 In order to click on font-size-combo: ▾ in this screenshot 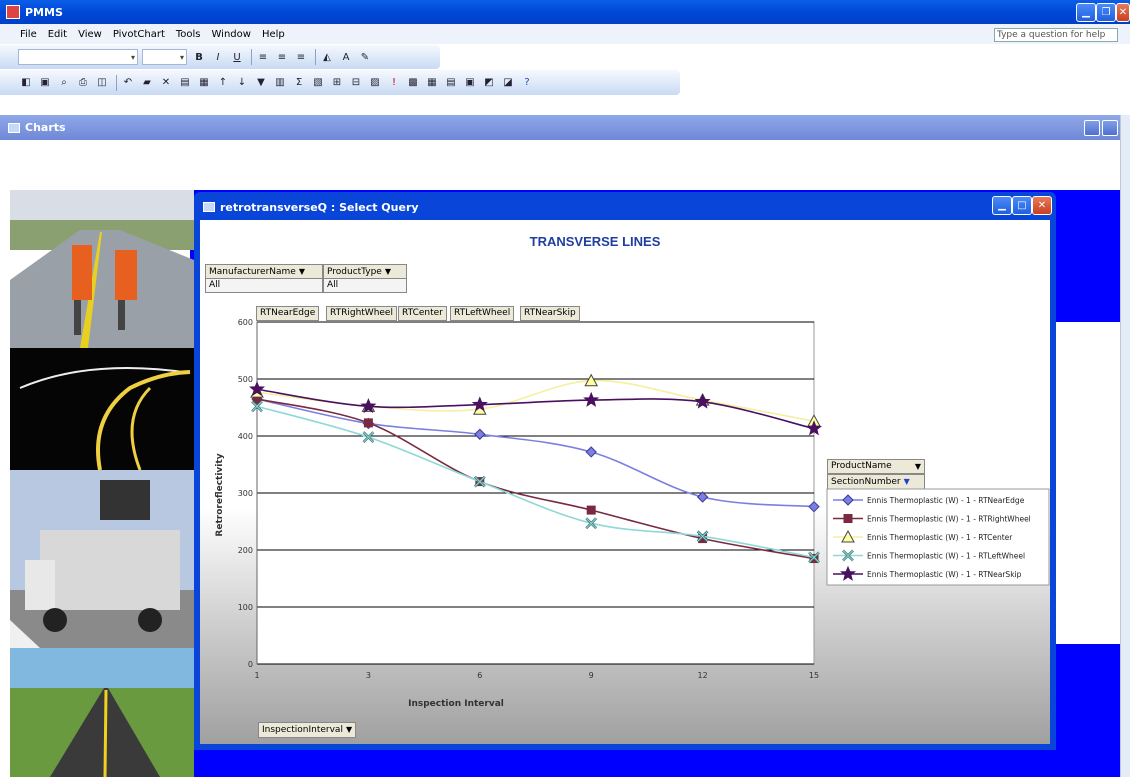, I will do `click(164, 57)`.